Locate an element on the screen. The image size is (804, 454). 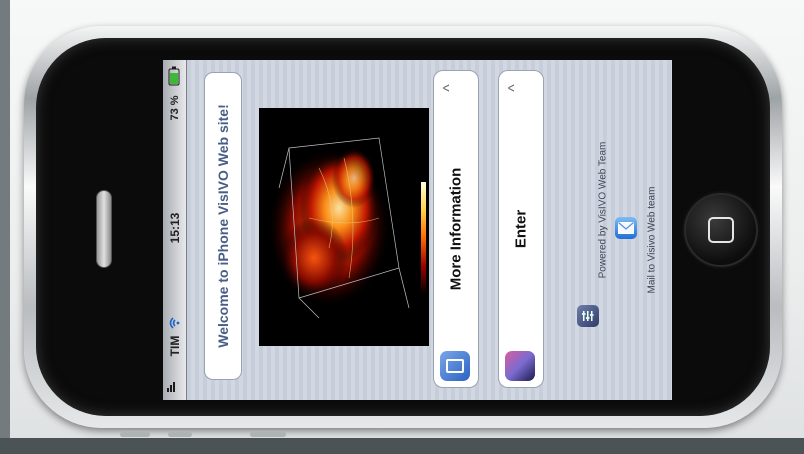
earpiece-speaker is located at coordinates (104, 229).